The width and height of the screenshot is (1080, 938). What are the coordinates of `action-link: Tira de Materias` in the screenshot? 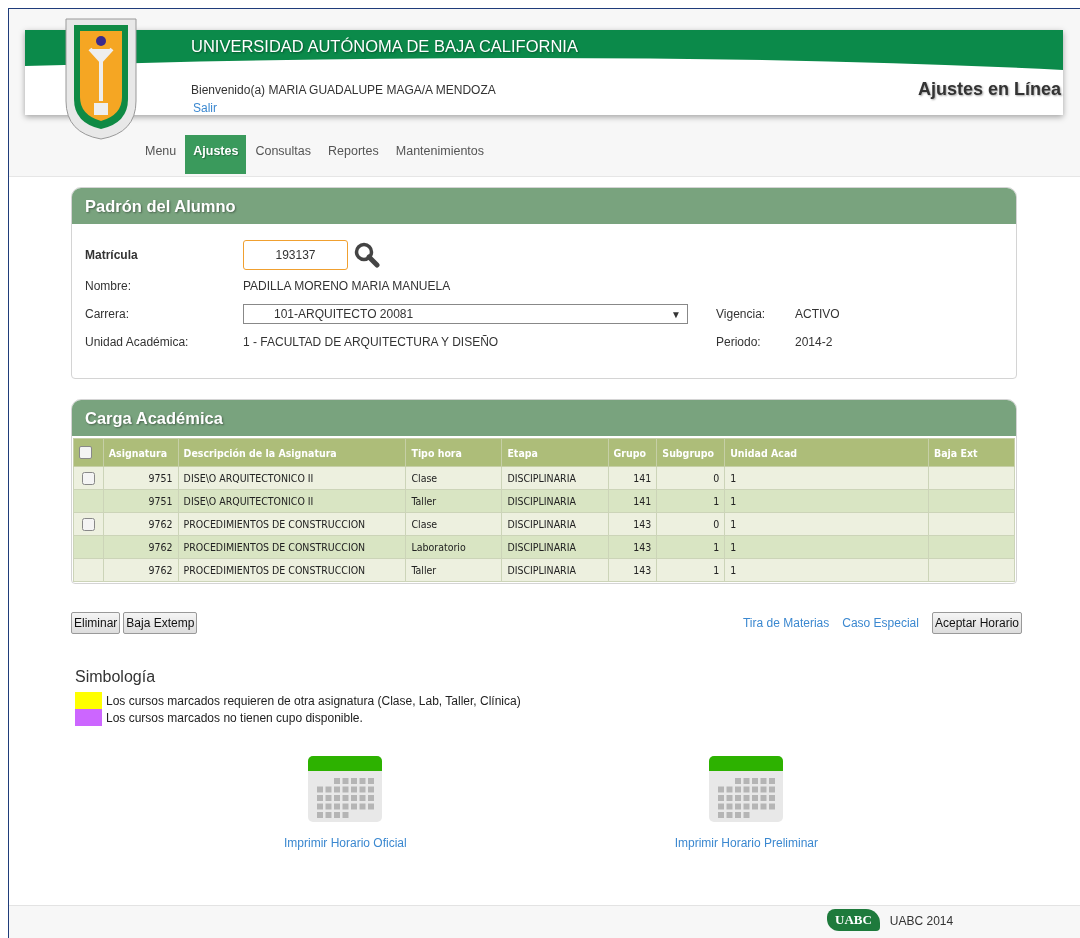 It's located at (786, 623).